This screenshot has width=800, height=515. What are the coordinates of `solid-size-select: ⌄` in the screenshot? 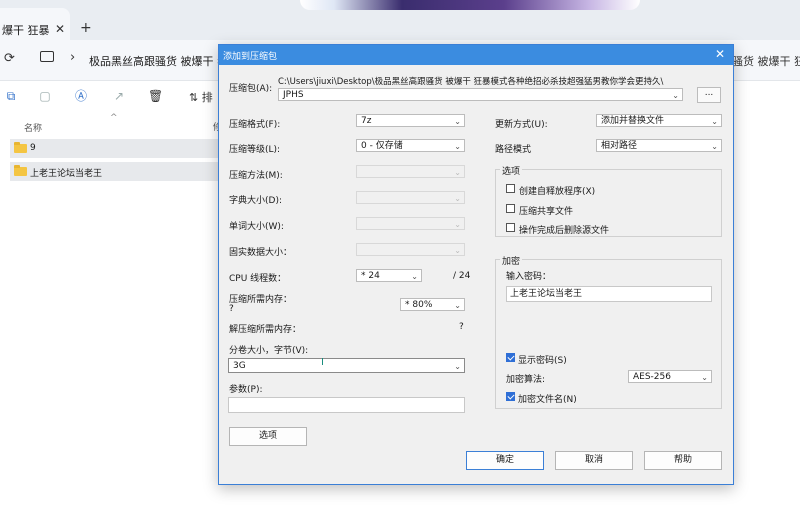 It's located at (410, 249).